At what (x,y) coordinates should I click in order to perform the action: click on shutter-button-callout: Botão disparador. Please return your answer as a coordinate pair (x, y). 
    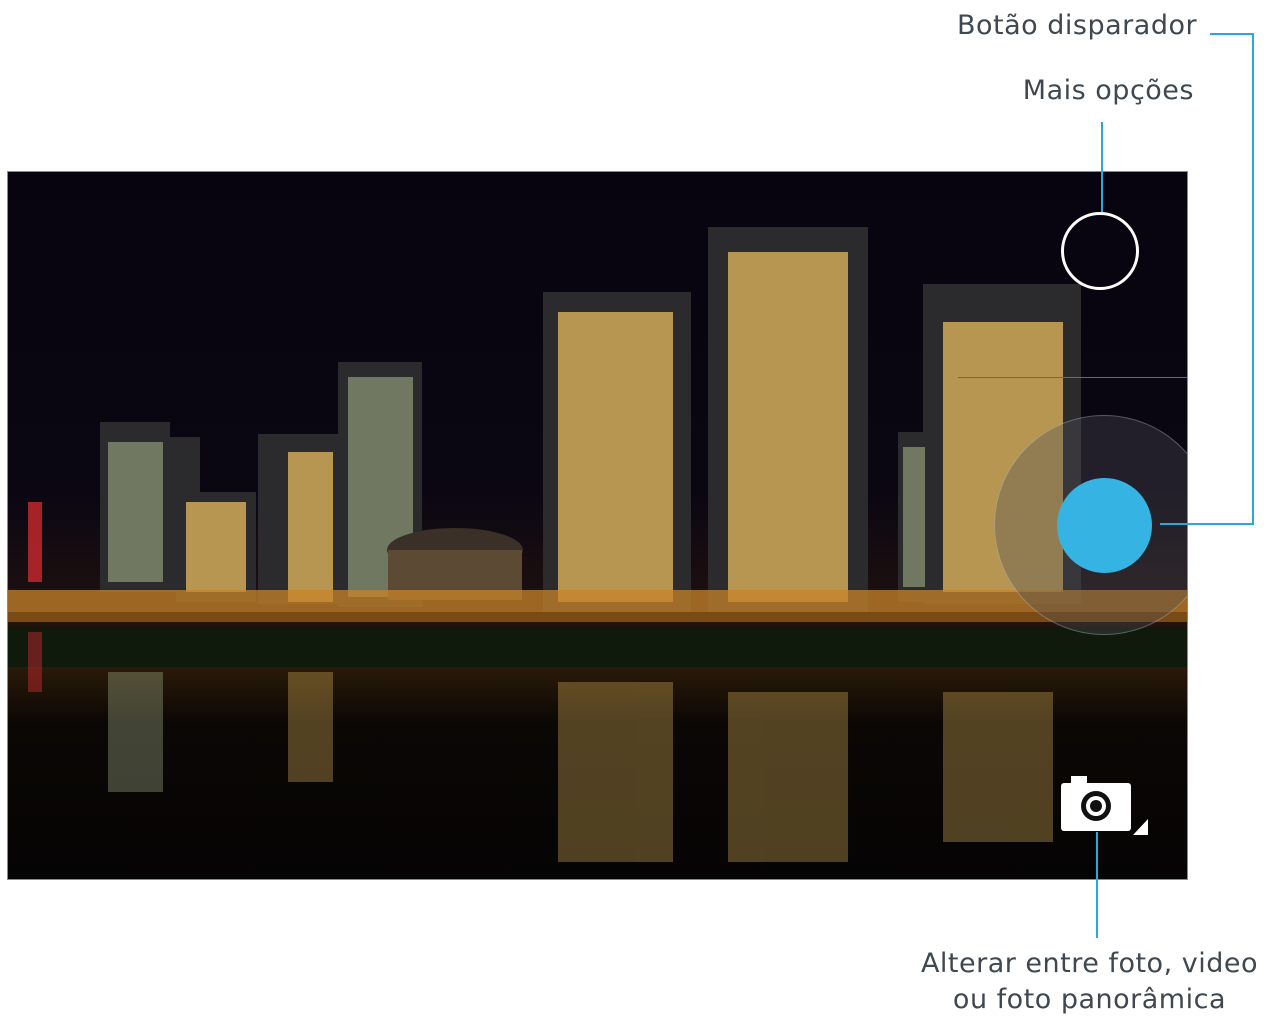
    Looking at the image, I should click on (1077, 25).